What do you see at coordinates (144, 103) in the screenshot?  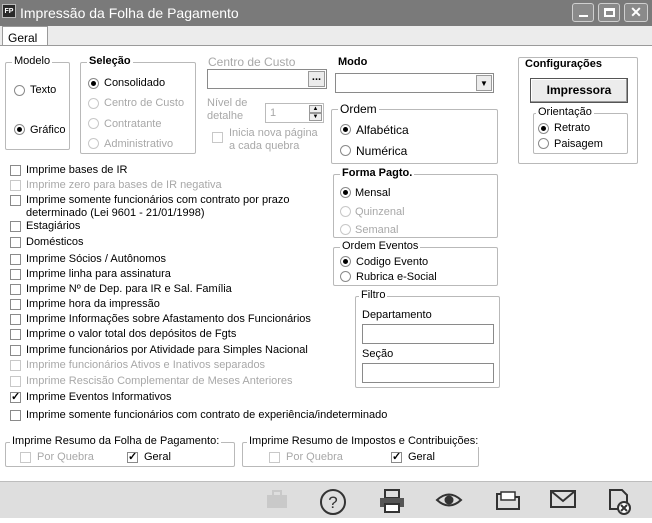 I see `selecao-centro-custo-label: Centro de Custo` at bounding box center [144, 103].